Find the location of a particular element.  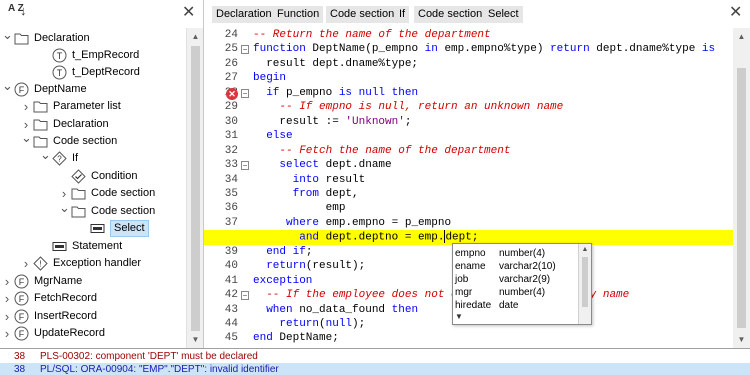

tree-node: ›! Exception handler is located at coordinates (93, 263).